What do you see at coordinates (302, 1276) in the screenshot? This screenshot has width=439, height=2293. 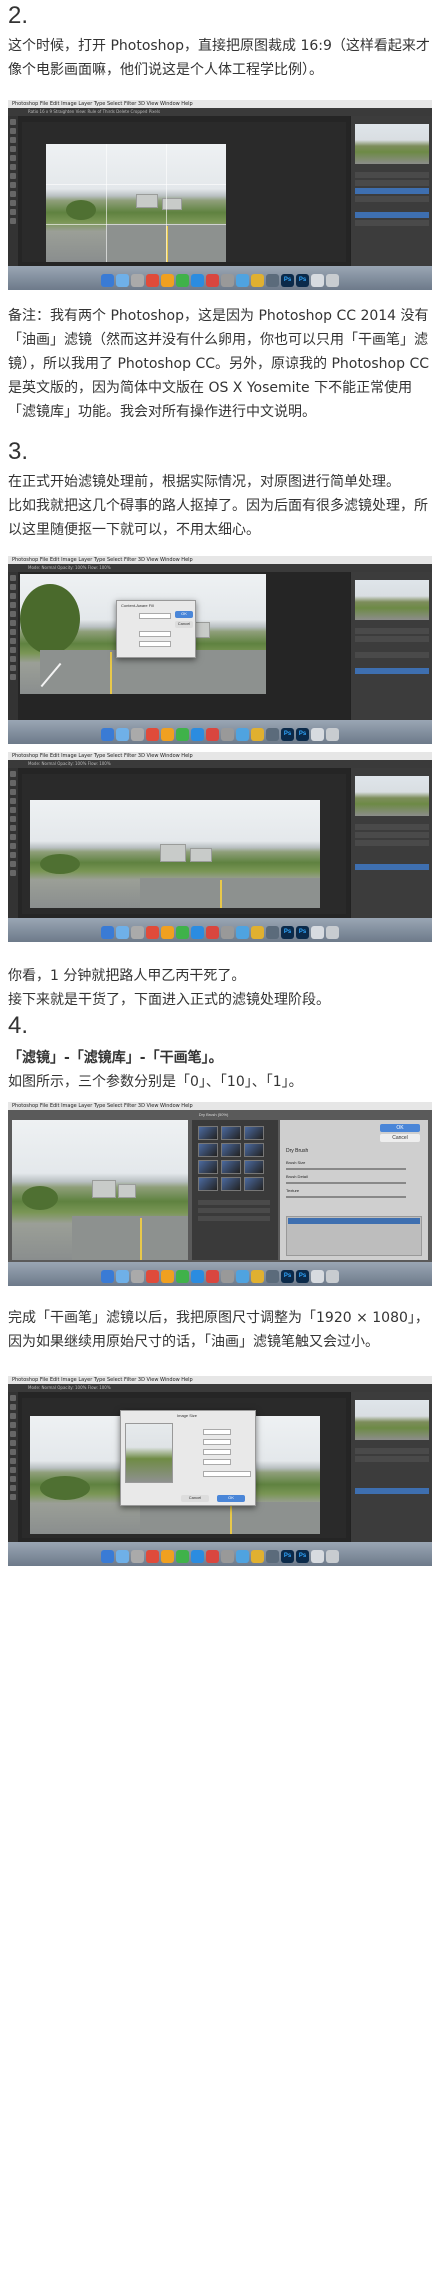 I see `photoshop-dock-icon-8: Ps` at bounding box center [302, 1276].